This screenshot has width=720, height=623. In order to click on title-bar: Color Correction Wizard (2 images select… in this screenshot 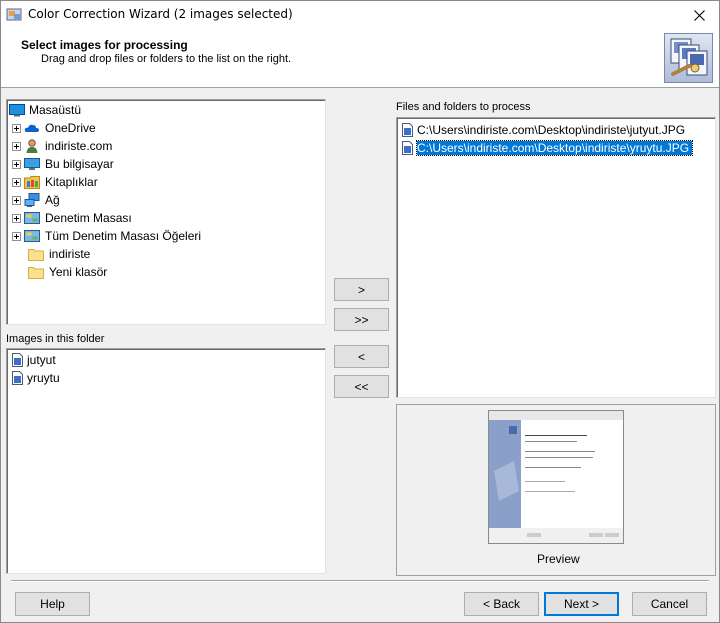, I will do `click(360, 15)`.